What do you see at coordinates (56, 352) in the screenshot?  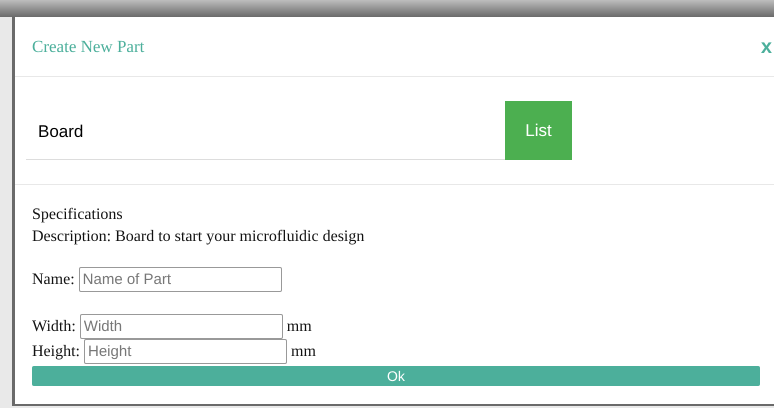 I see `field-label: Height:` at bounding box center [56, 352].